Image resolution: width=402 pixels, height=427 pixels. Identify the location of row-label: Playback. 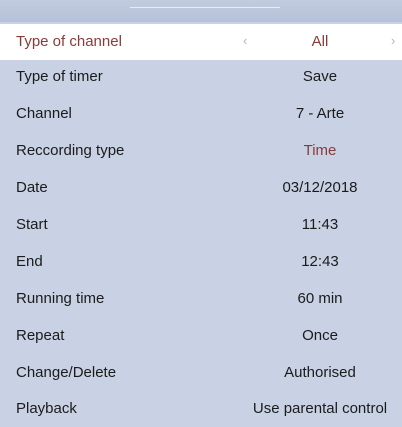
(46, 408).